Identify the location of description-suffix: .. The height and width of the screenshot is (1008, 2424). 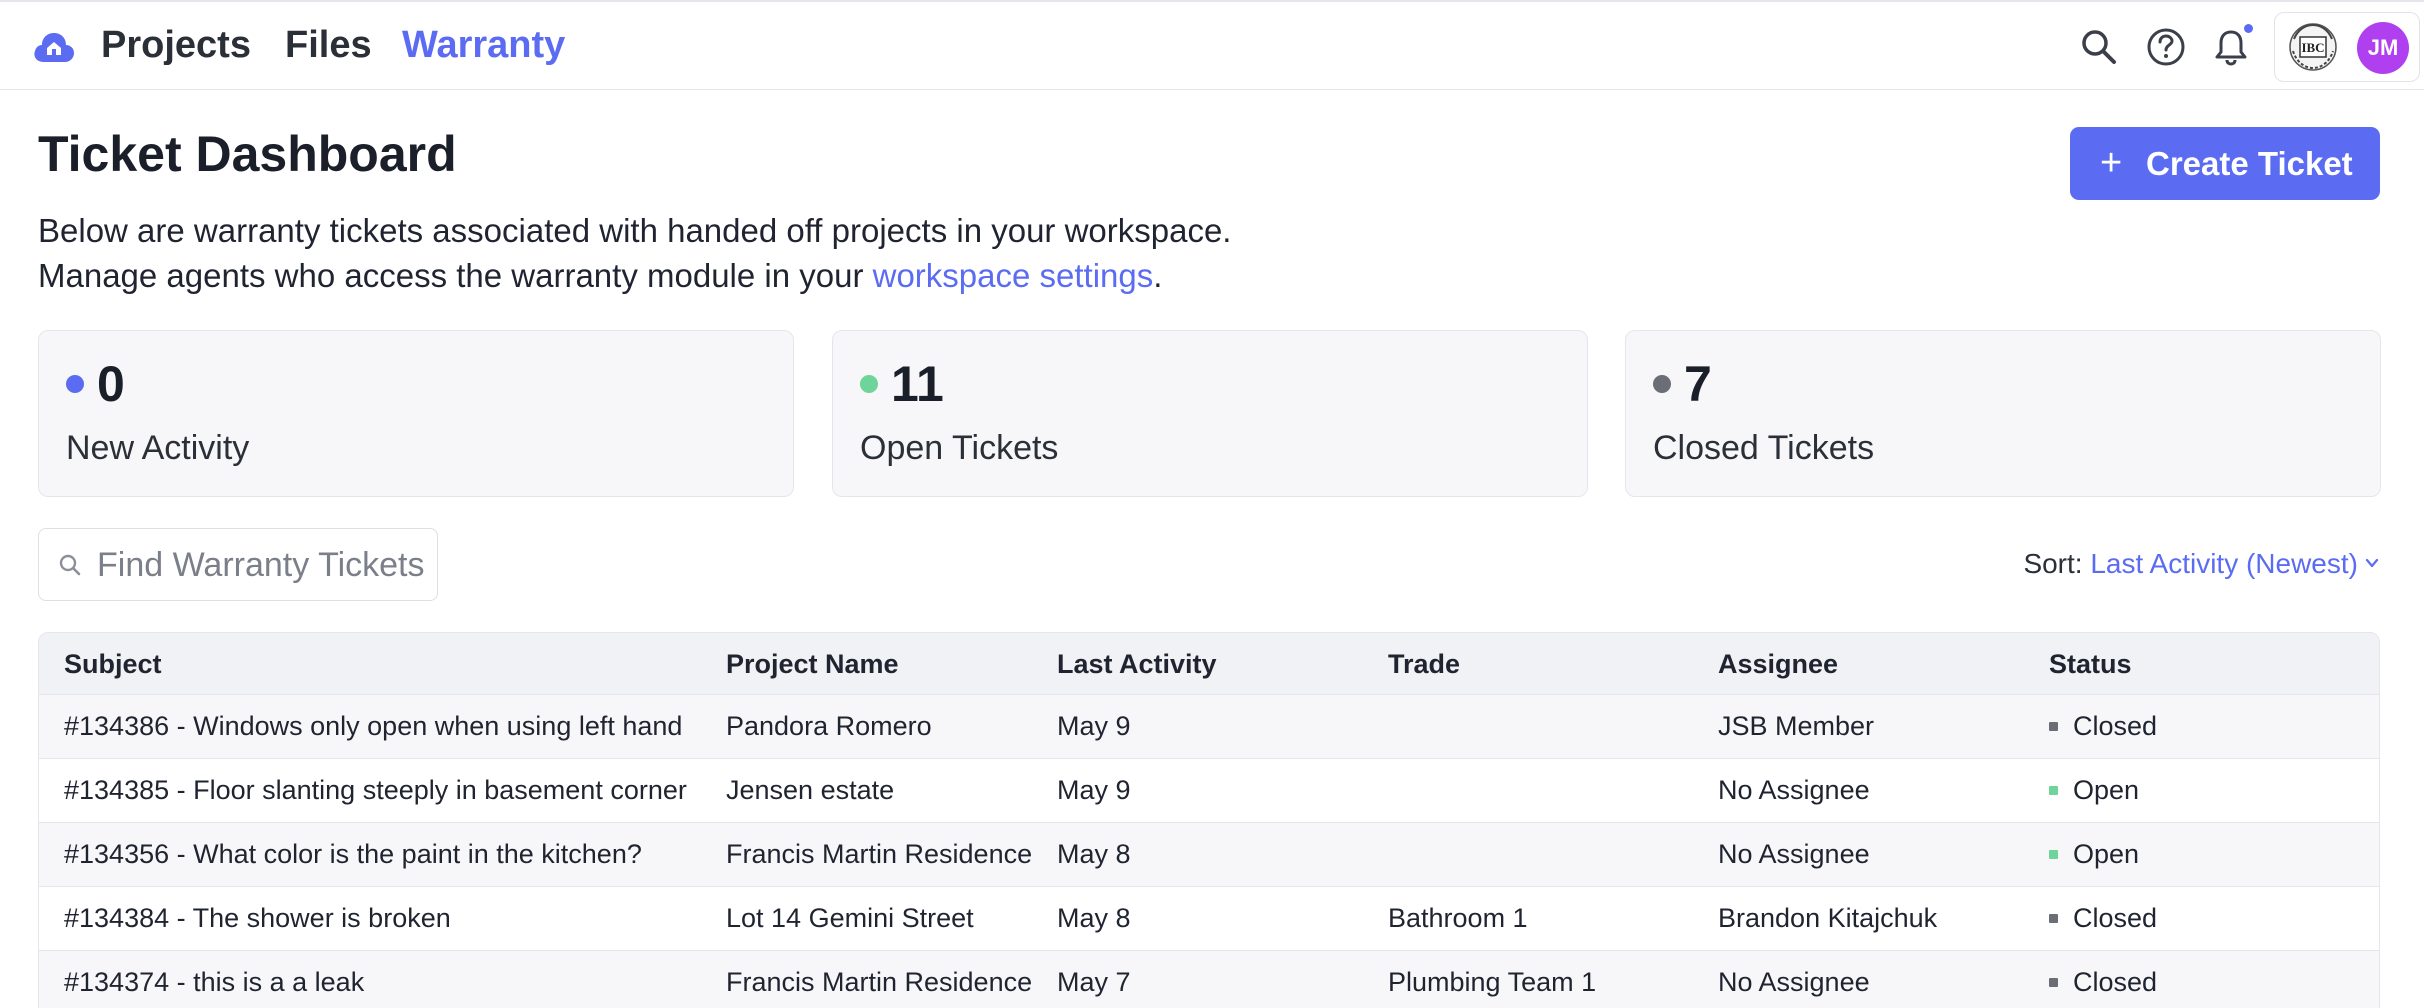
(1158, 275).